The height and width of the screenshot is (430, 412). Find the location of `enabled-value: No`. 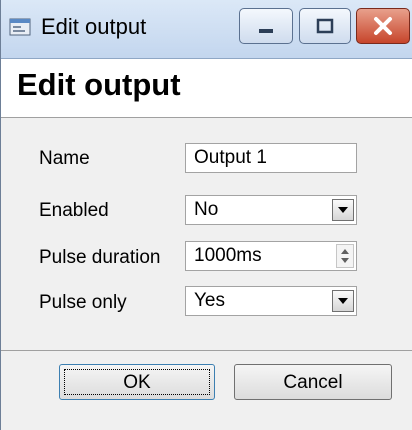

enabled-value: No is located at coordinates (206, 209).